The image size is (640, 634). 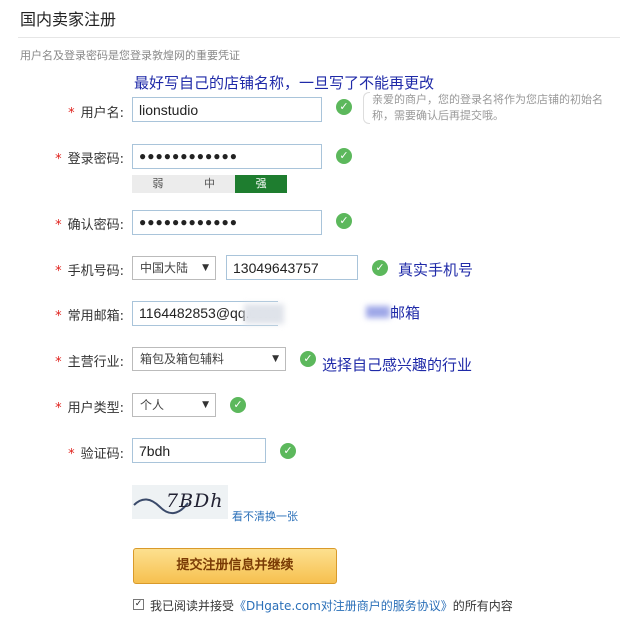 What do you see at coordinates (405, 313) in the screenshot?
I see `annotation-email: 邮箱` at bounding box center [405, 313].